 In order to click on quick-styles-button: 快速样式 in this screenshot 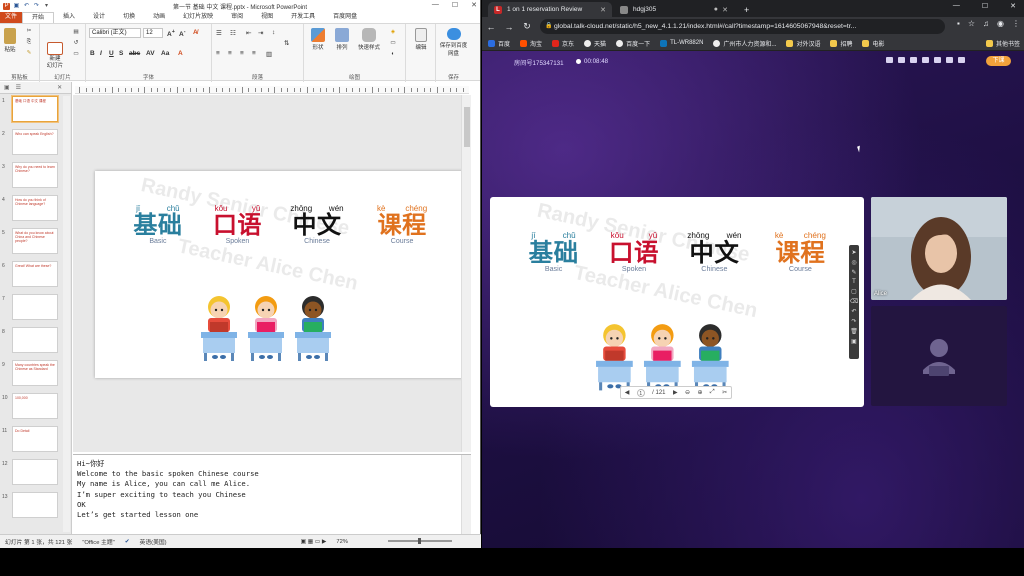, I will do `click(369, 39)`.